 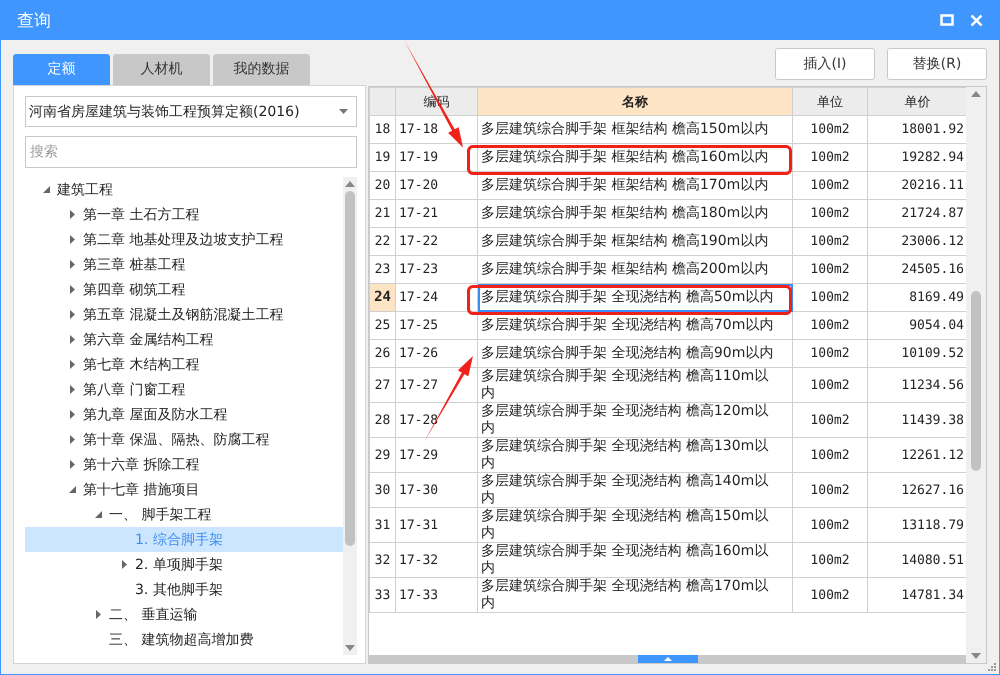 What do you see at coordinates (383, 186) in the screenshot?
I see `row-number: 20` at bounding box center [383, 186].